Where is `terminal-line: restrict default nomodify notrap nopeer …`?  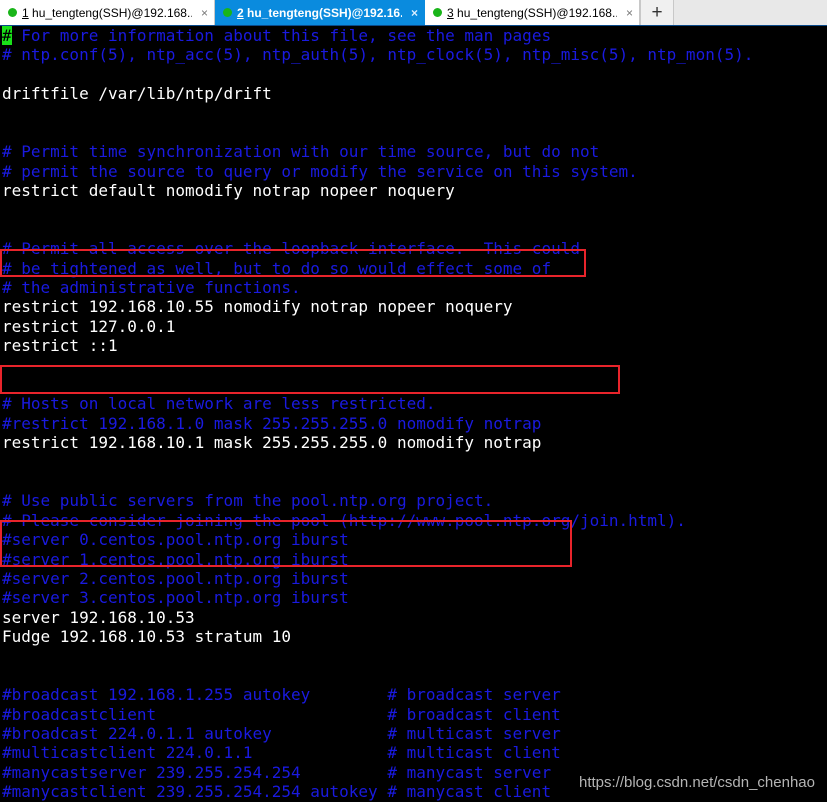 terminal-line: restrict default nomodify notrap nopeer … is located at coordinates (228, 191).